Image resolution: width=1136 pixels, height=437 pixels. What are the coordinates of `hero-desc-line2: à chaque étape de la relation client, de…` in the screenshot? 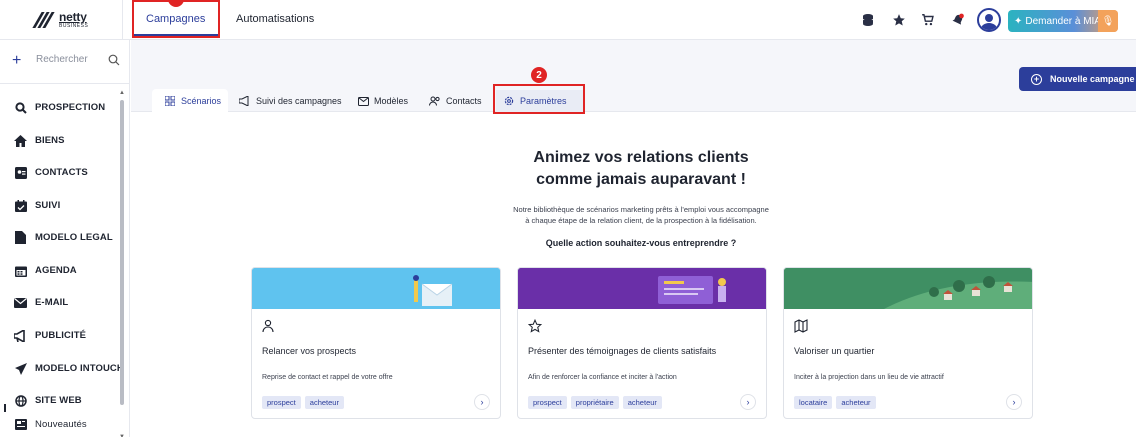 It's located at (641, 220).